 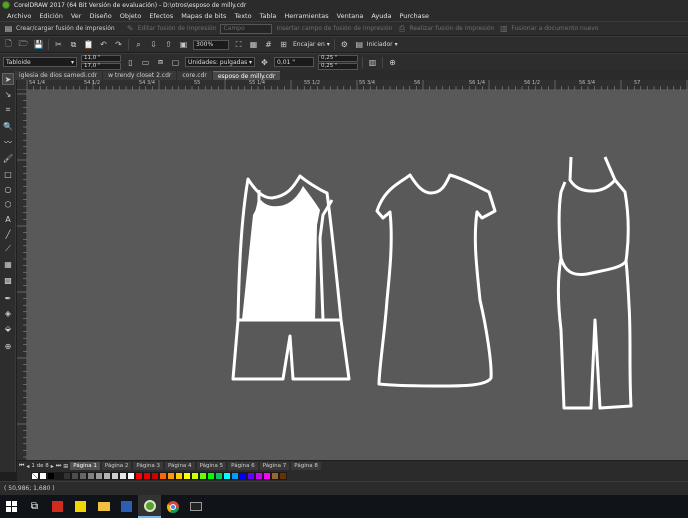 What do you see at coordinates (19, 16) in the screenshot?
I see `menu-archivo: Archivo` at bounding box center [19, 16].